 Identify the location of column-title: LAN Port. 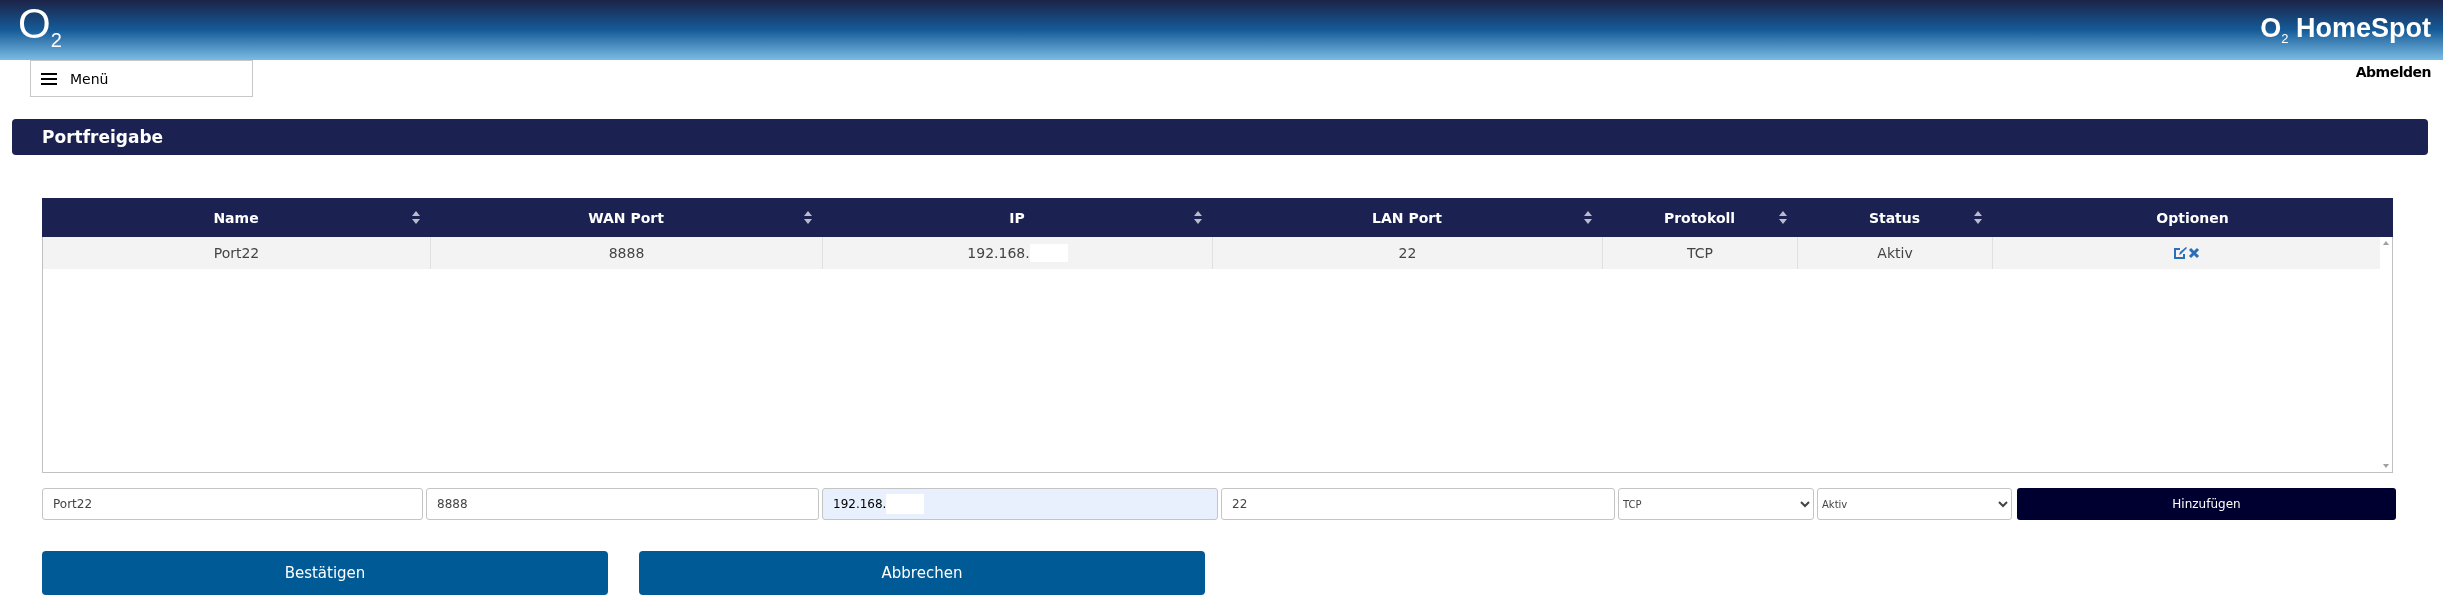
(1407, 217).